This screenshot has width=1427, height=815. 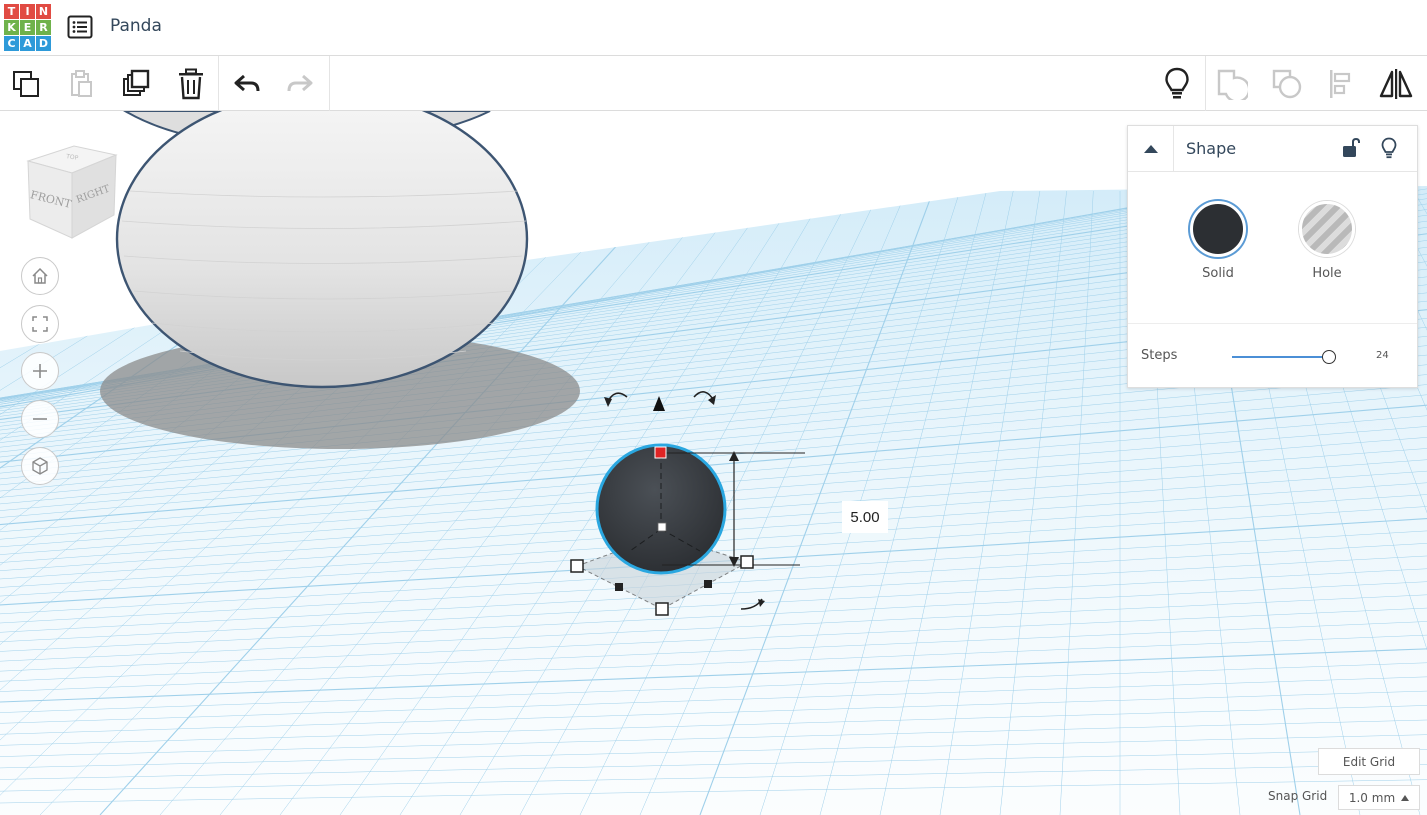 What do you see at coordinates (713, 83) in the screenshot?
I see `main-toolbar` at bounding box center [713, 83].